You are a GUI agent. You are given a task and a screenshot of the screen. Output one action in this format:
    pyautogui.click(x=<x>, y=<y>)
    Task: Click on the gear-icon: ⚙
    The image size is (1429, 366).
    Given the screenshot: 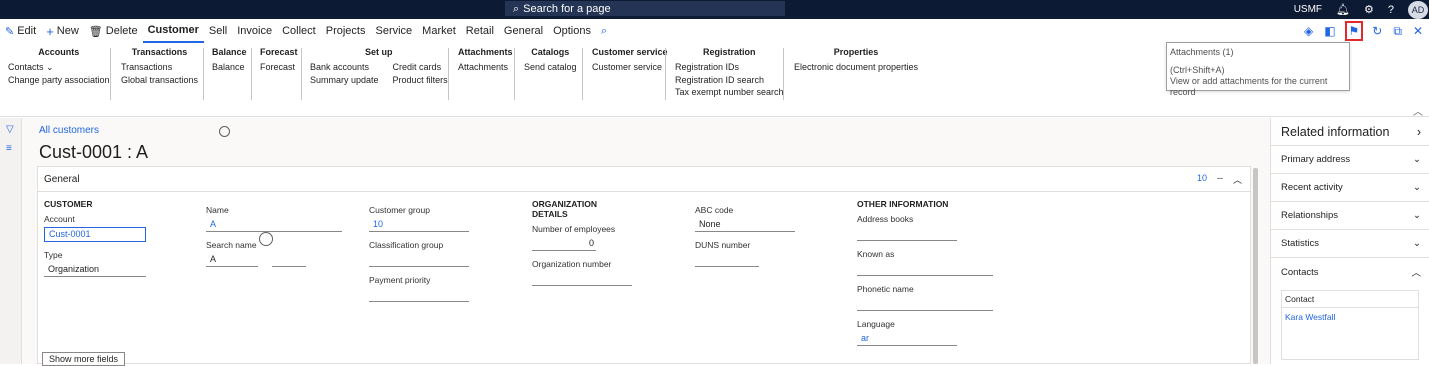 What is the action you would take?
    pyautogui.click(x=1369, y=9)
    